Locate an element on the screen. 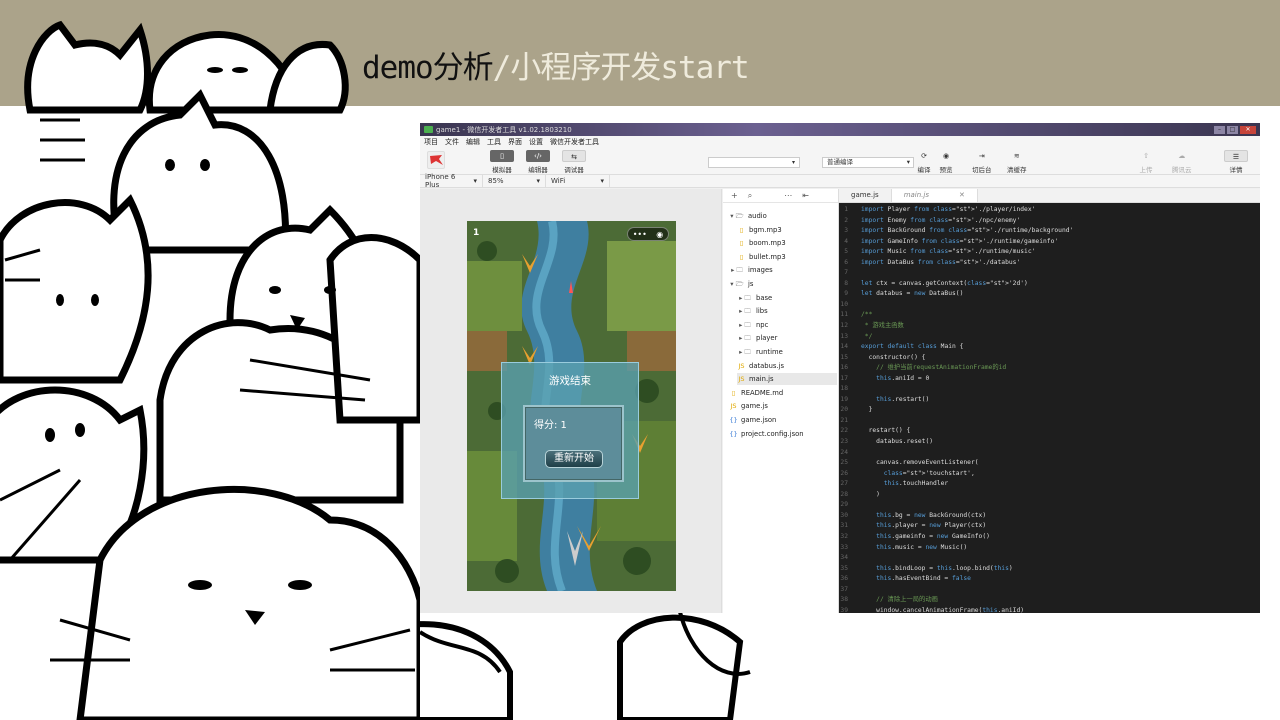  json-file-icon: {} is located at coordinates (733, 420).